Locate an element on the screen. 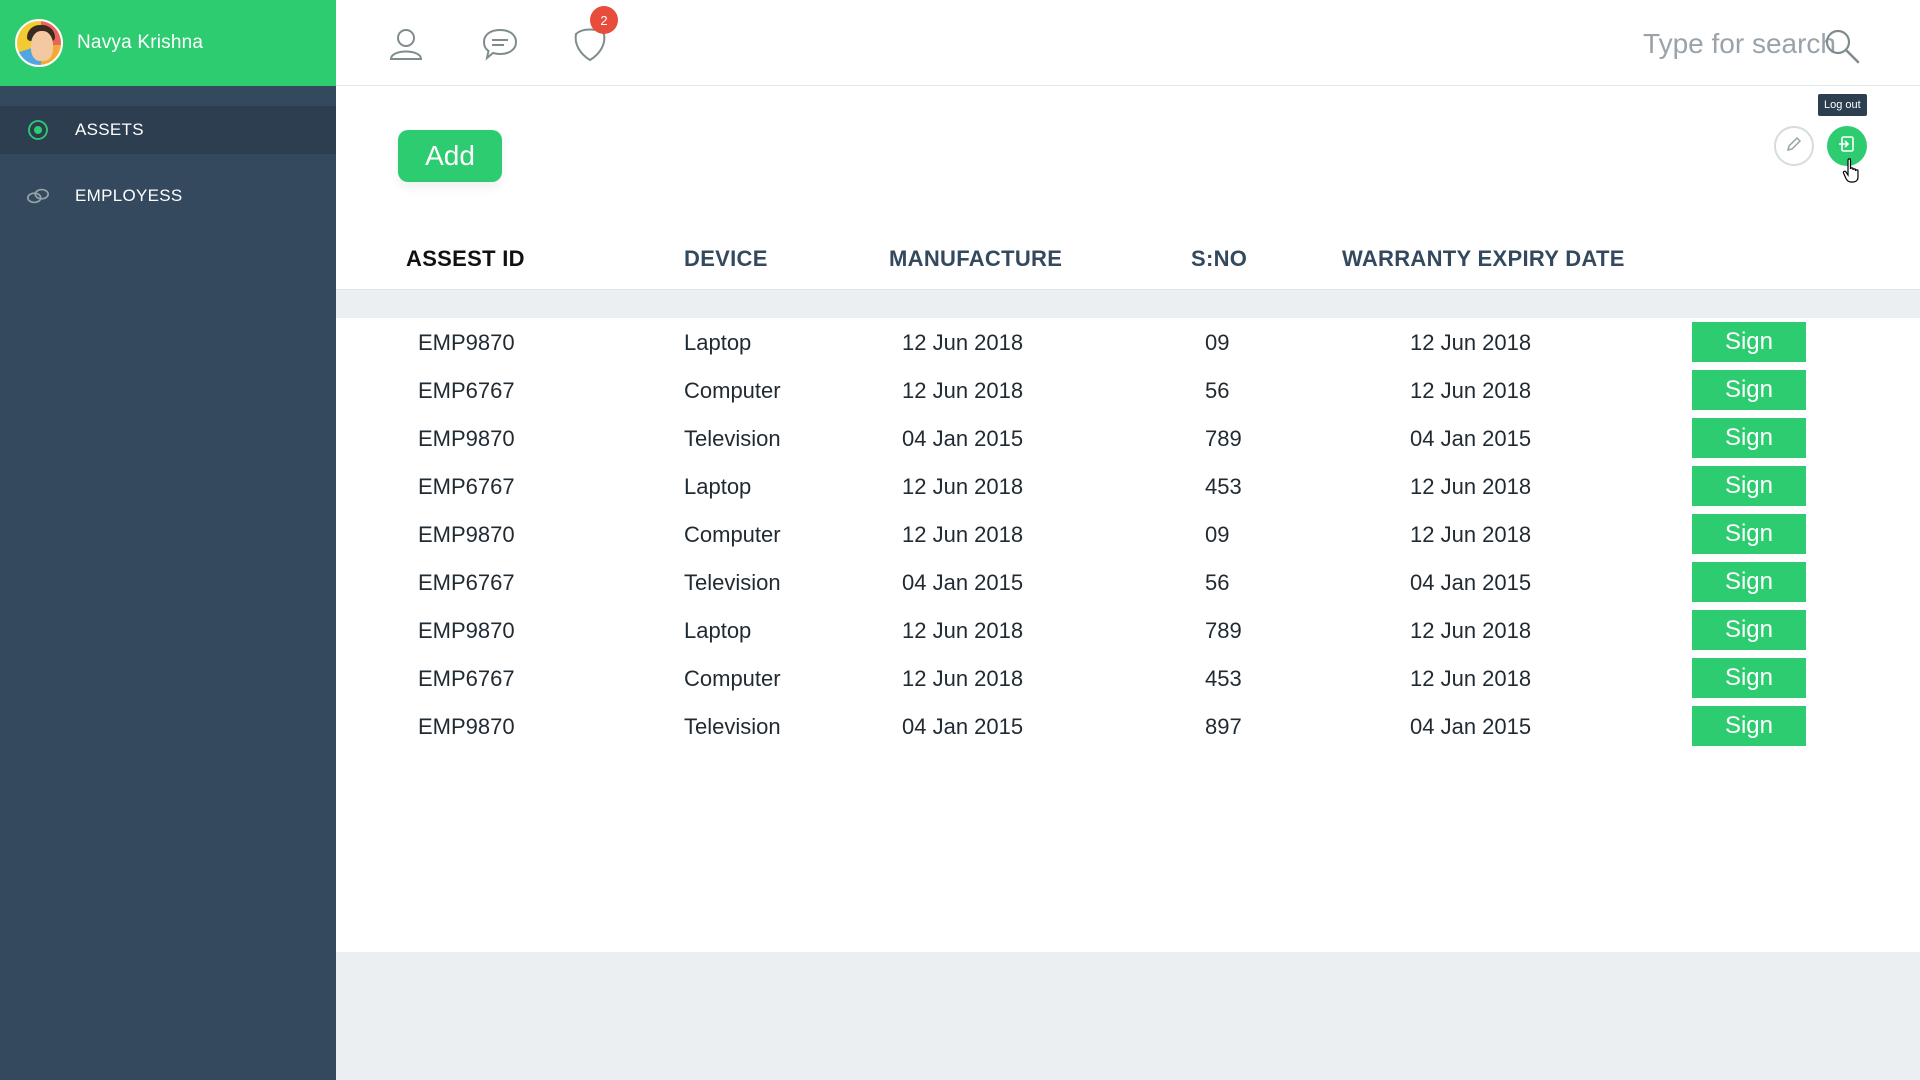 This screenshot has height=1080, width=1920. column-header: DEVICE is located at coordinates (726, 259).